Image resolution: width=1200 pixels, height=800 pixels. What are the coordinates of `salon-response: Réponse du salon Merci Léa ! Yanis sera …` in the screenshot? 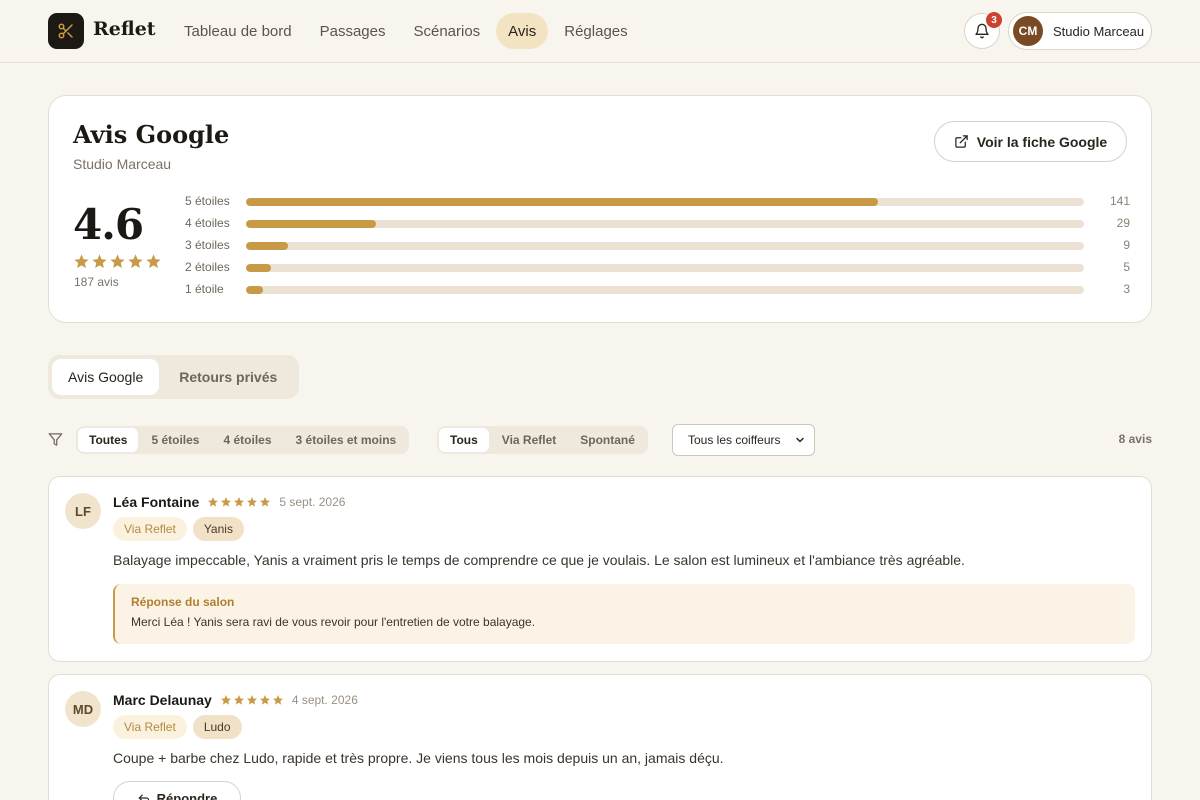 It's located at (624, 614).